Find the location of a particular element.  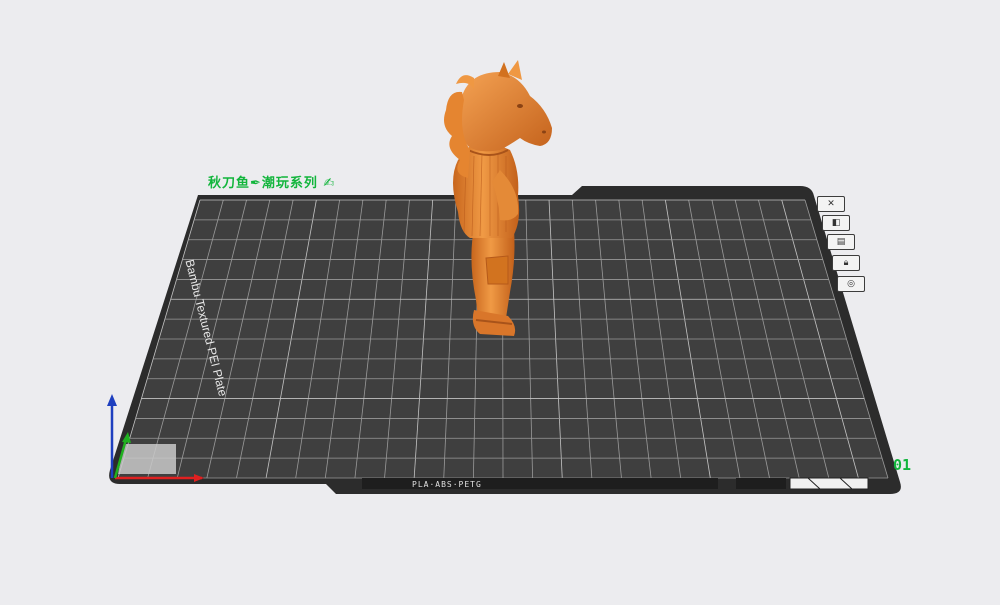

close-icon: ✕ is located at coordinates (831, 204).